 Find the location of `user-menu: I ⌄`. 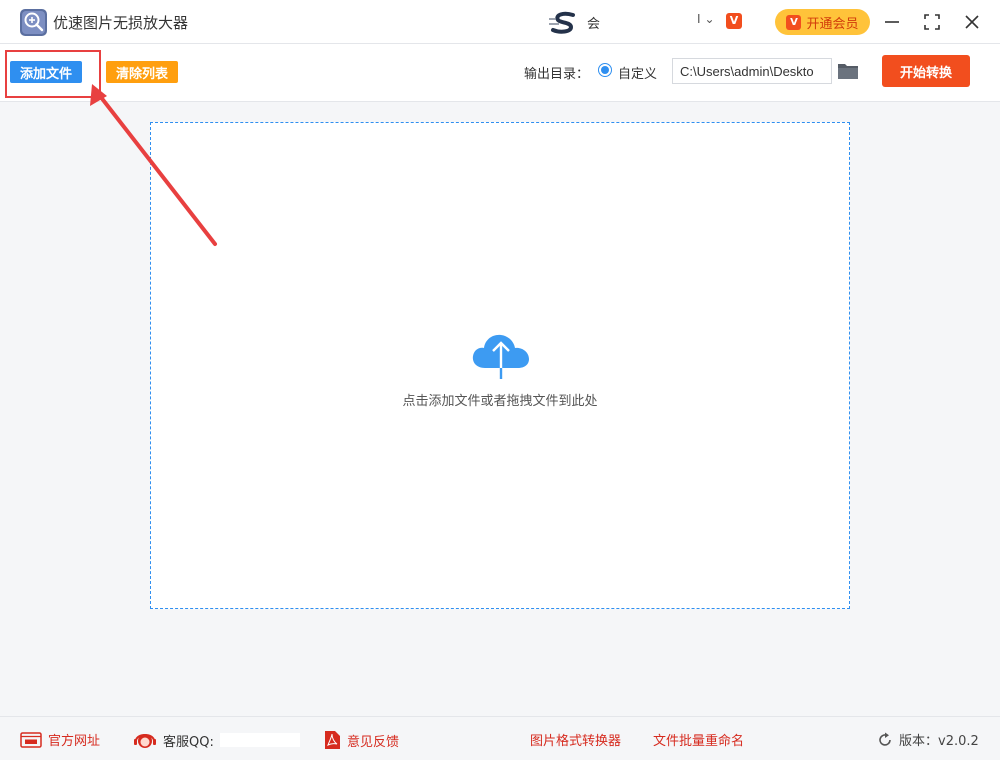

user-menu: I ⌄ is located at coordinates (706, 19).